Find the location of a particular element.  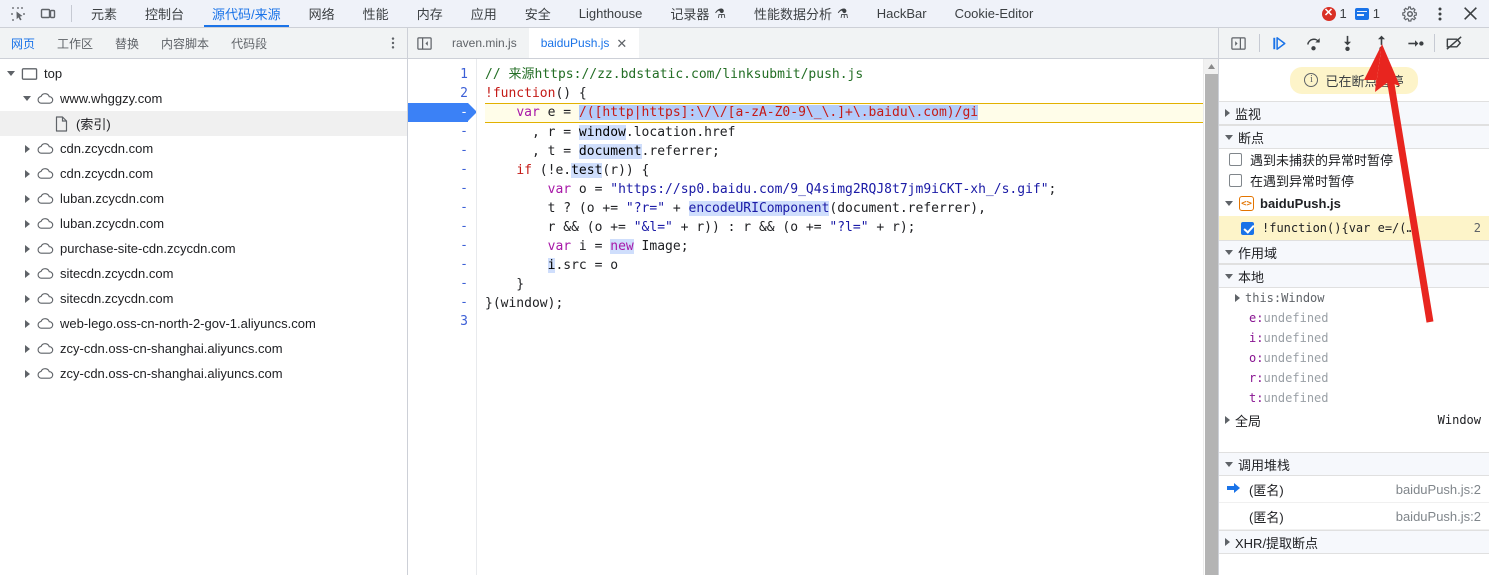

gutter-line: 2 is located at coordinates (438, 93).